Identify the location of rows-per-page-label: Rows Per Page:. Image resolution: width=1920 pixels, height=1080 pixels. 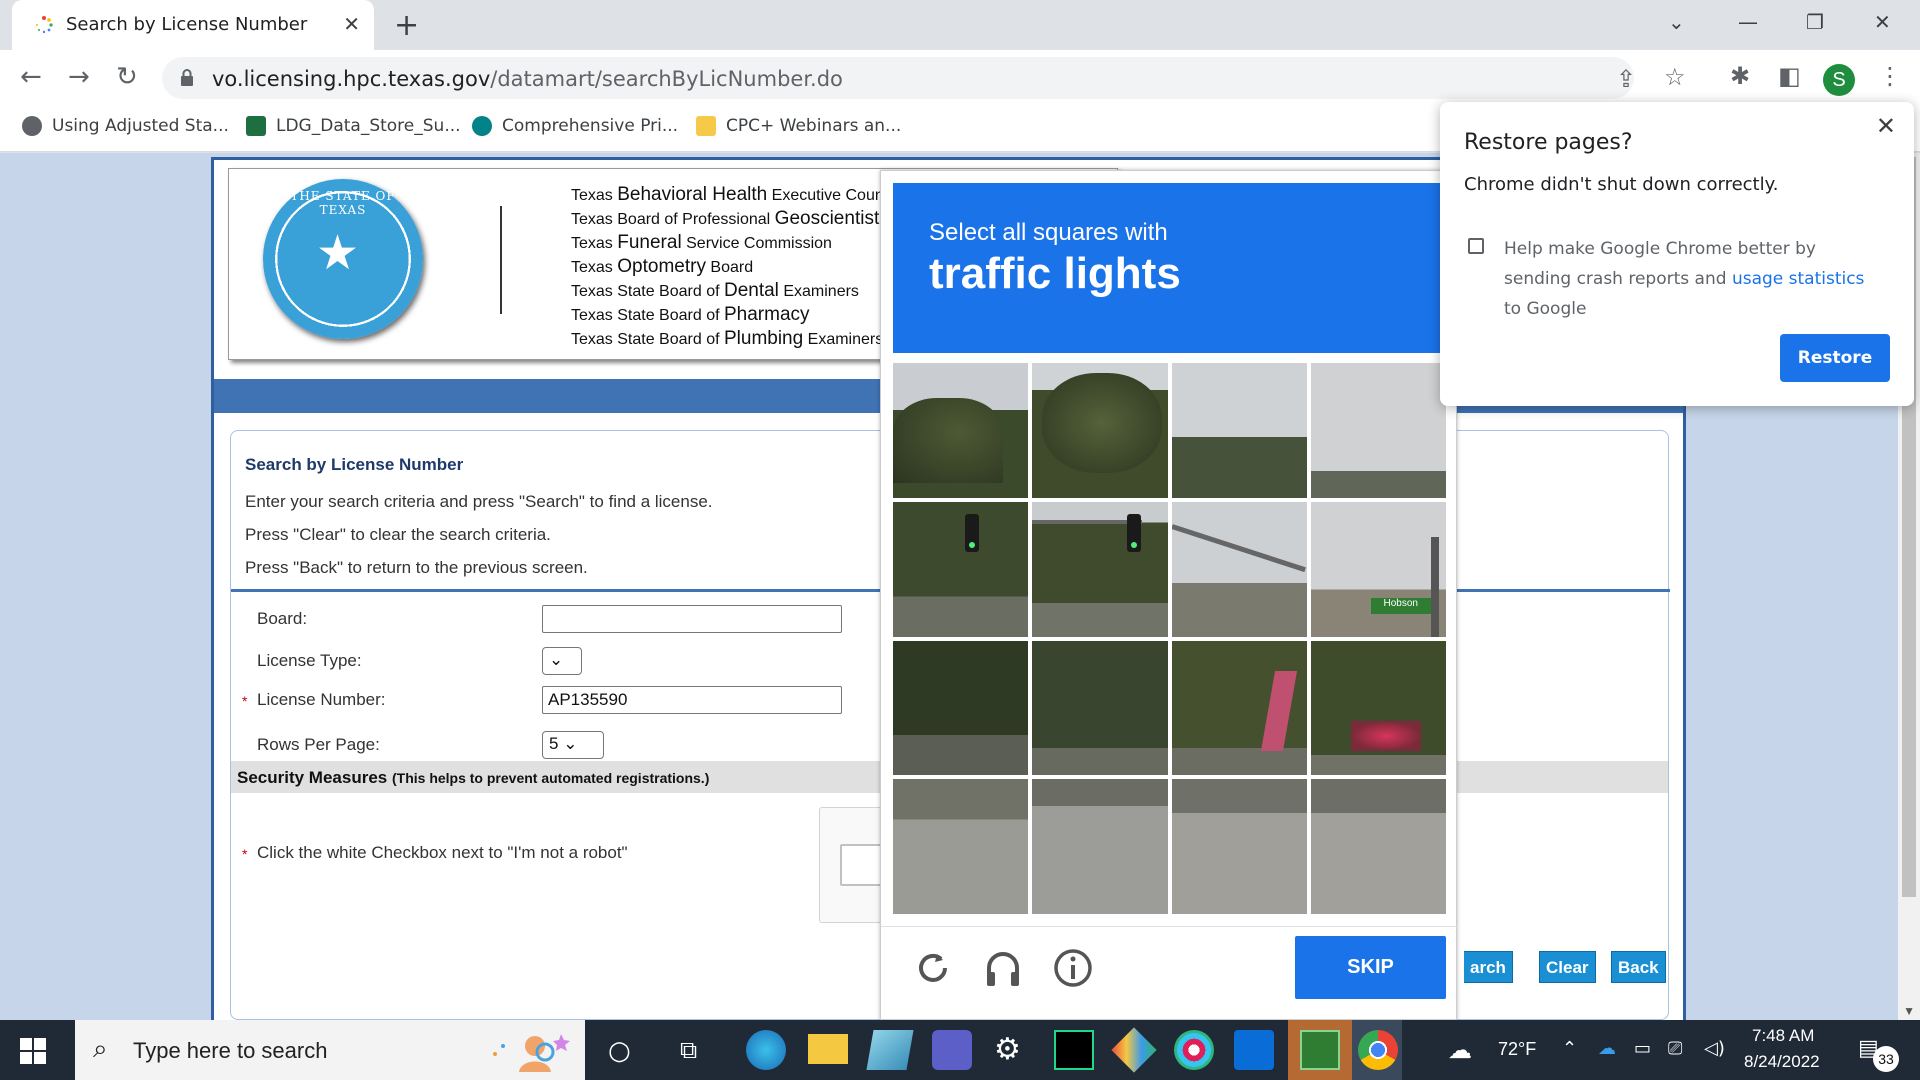
(318, 744).